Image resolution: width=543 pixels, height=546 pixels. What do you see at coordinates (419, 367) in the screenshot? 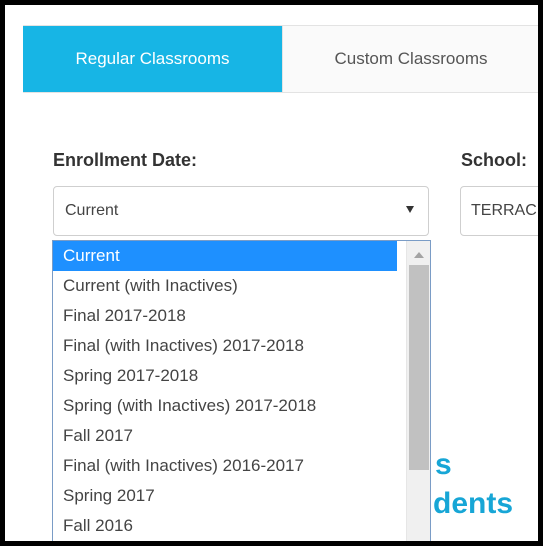
I see `scrollbar-thumb` at bounding box center [419, 367].